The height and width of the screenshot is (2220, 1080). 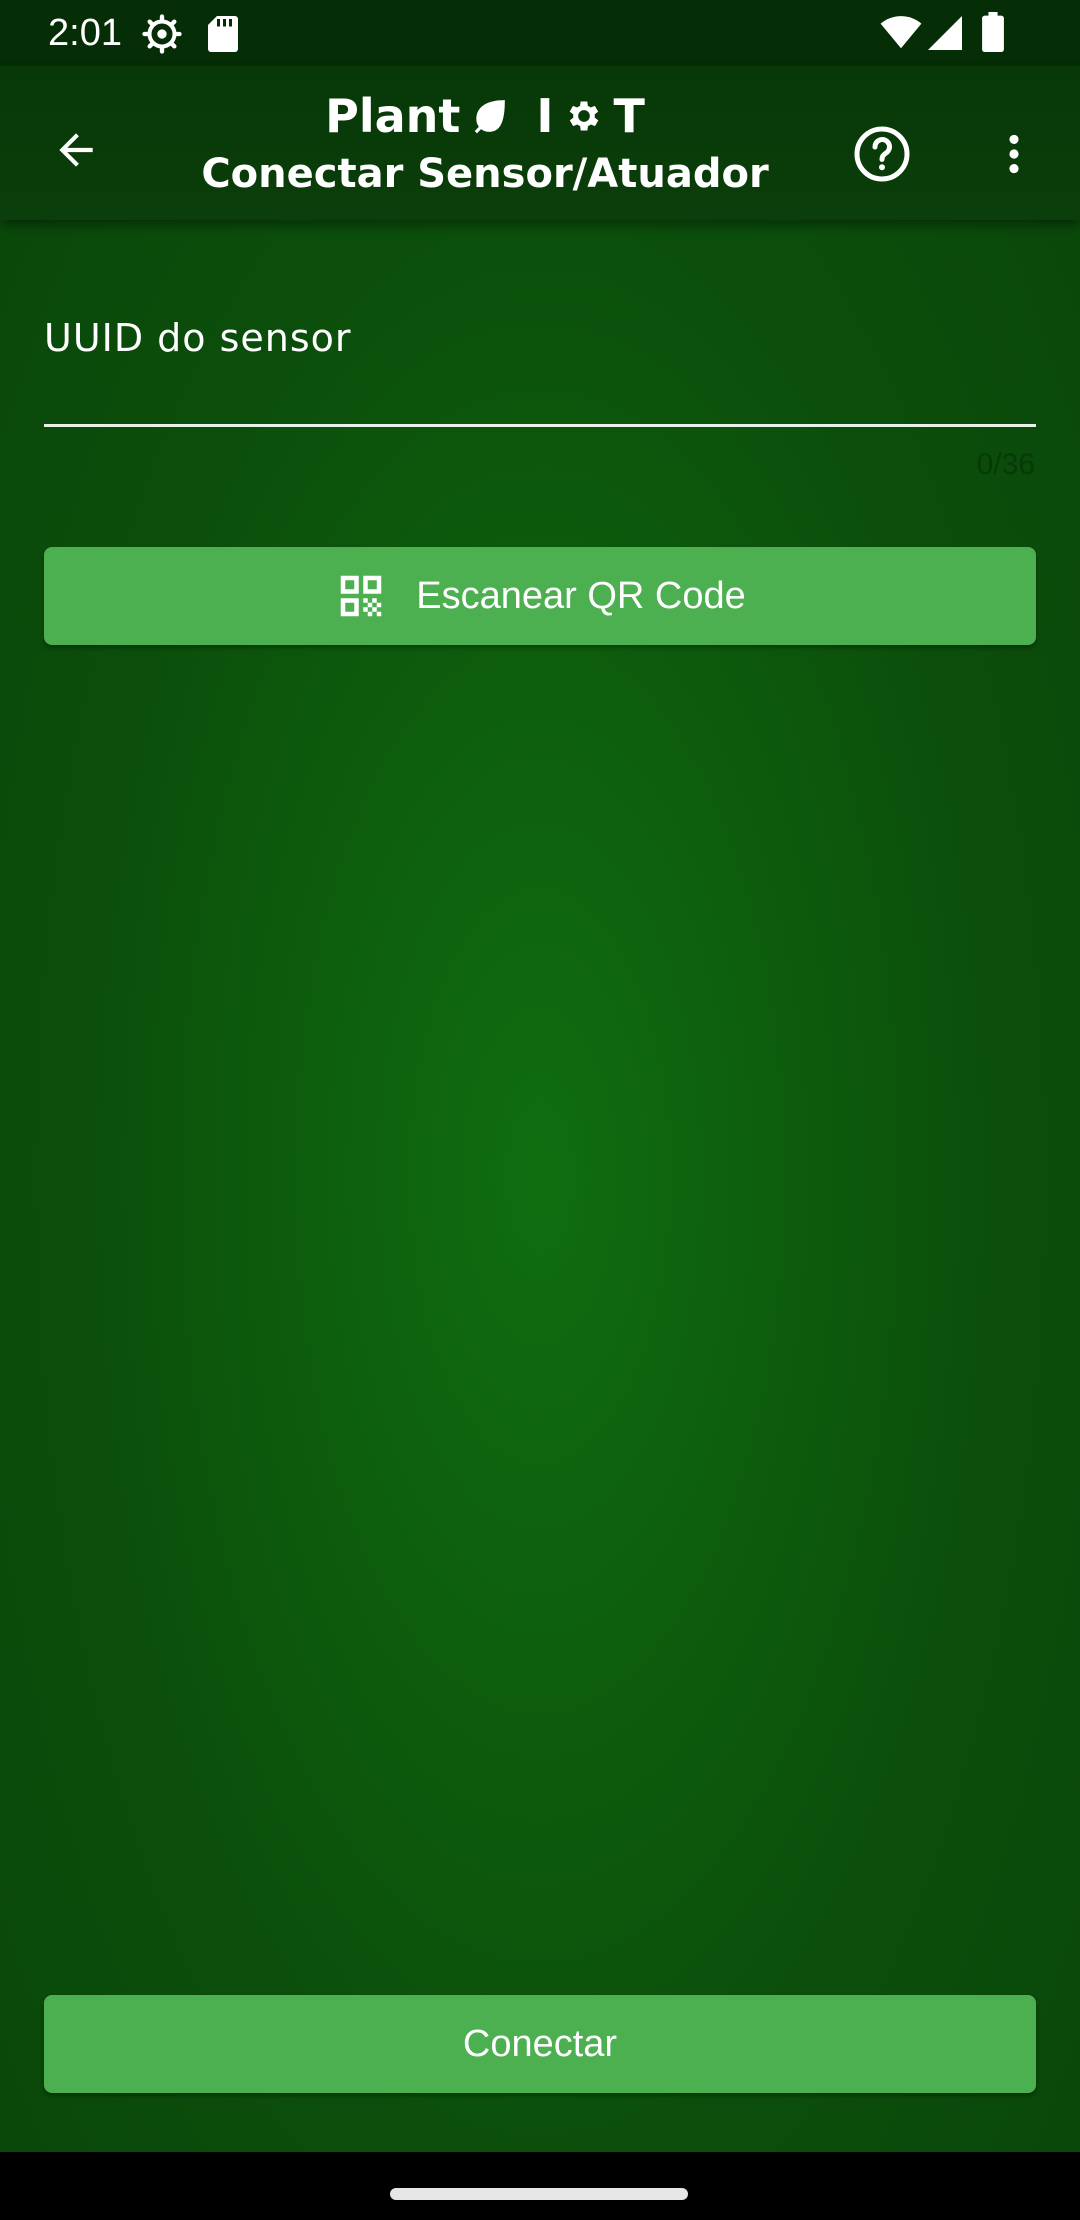 What do you see at coordinates (485, 174) in the screenshot?
I see `page-title: Conectar Sensor/Atuador` at bounding box center [485, 174].